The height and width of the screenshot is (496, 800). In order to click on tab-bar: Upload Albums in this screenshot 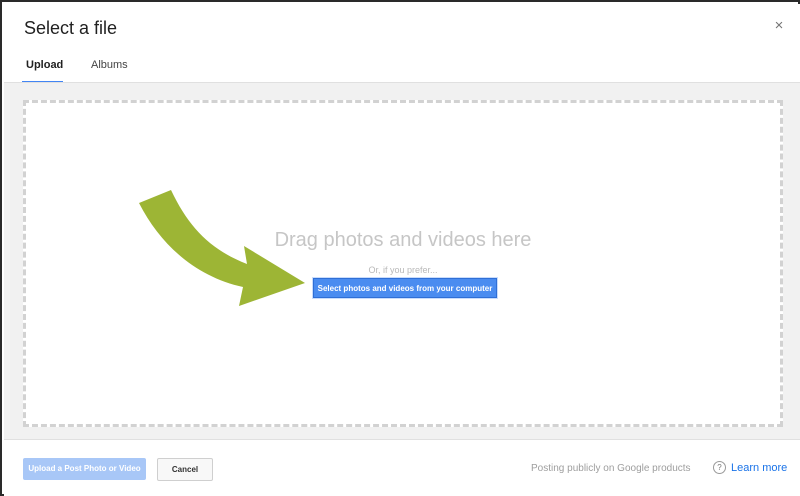, I will do `click(402, 67)`.